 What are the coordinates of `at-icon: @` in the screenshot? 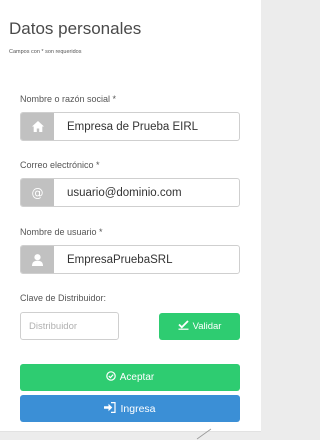 It's located at (37, 192).